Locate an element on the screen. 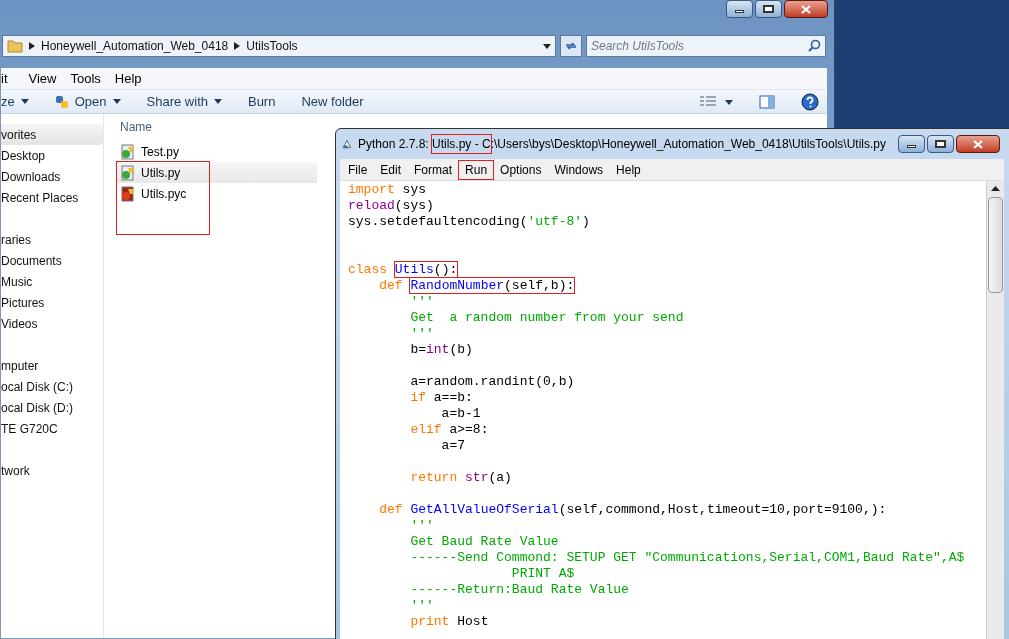 The height and width of the screenshot is (639, 1009). menu-item: Edit is located at coordinates (391, 169).